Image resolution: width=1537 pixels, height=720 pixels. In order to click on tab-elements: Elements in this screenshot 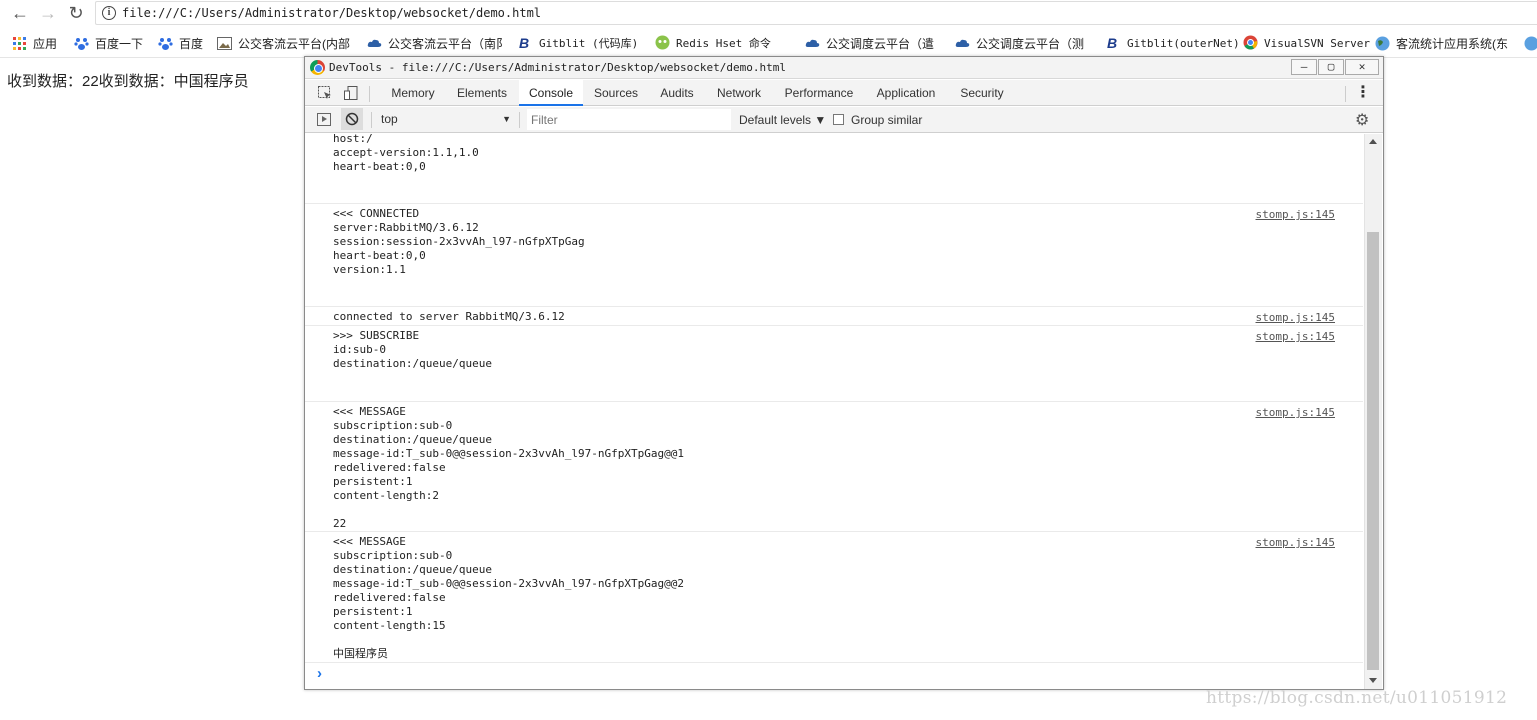, I will do `click(482, 93)`.